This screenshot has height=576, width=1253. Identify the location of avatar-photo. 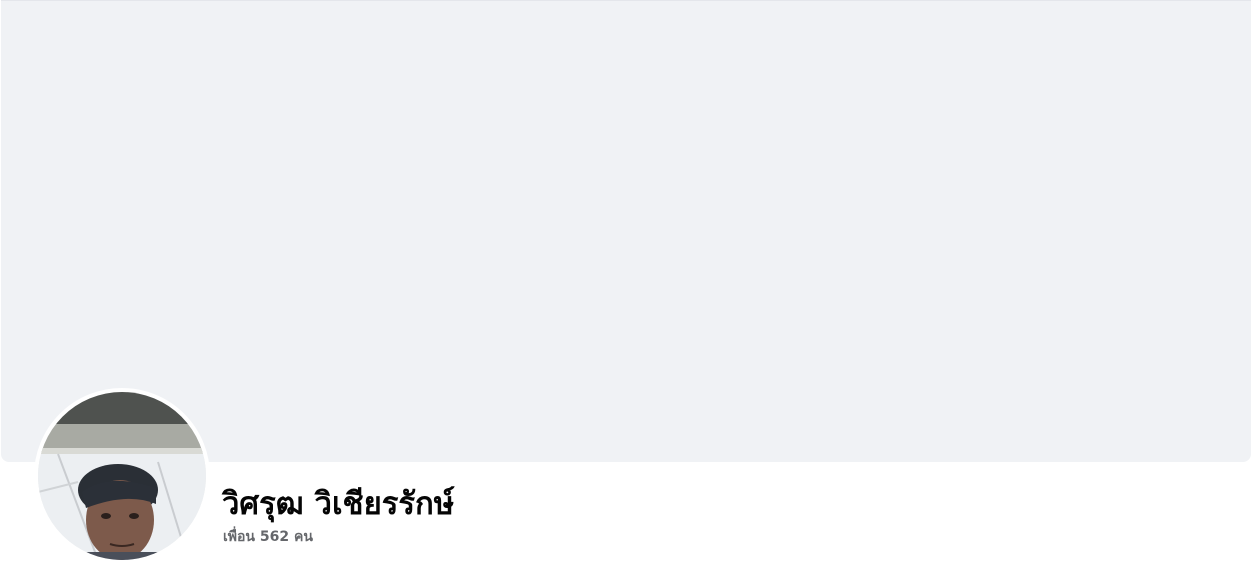
(122, 476).